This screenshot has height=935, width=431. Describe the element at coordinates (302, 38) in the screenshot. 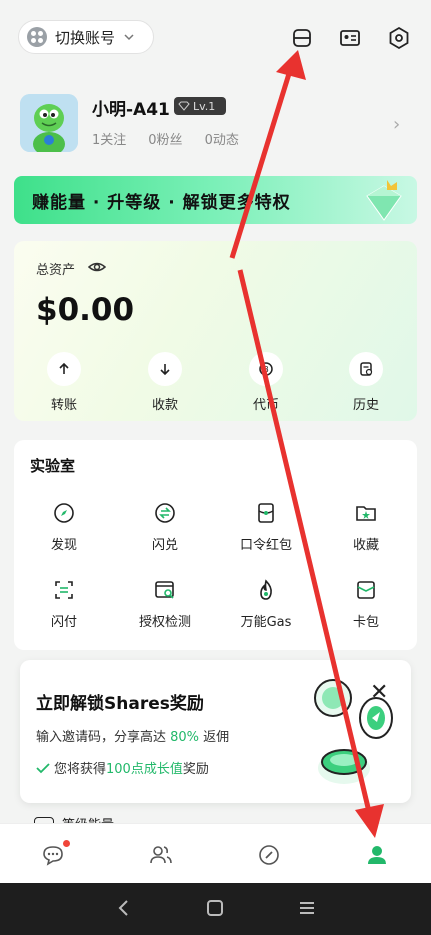

I see `scan-icon` at that location.